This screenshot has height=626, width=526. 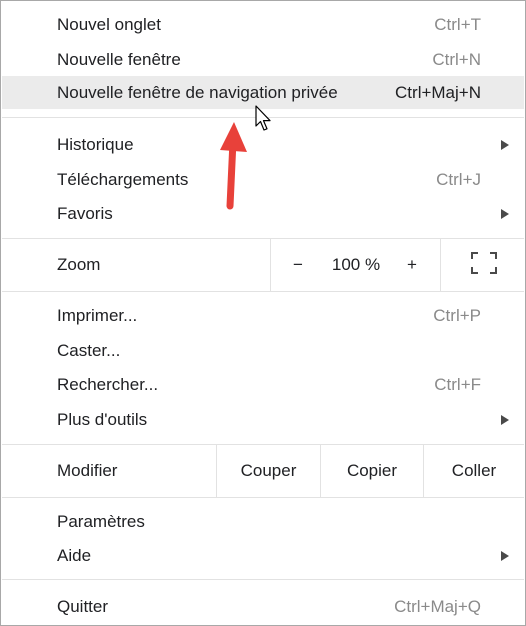 What do you see at coordinates (197, 92) in the screenshot?
I see `new-private-window-label: Nouvelle fenêtre de navigation privée` at bounding box center [197, 92].